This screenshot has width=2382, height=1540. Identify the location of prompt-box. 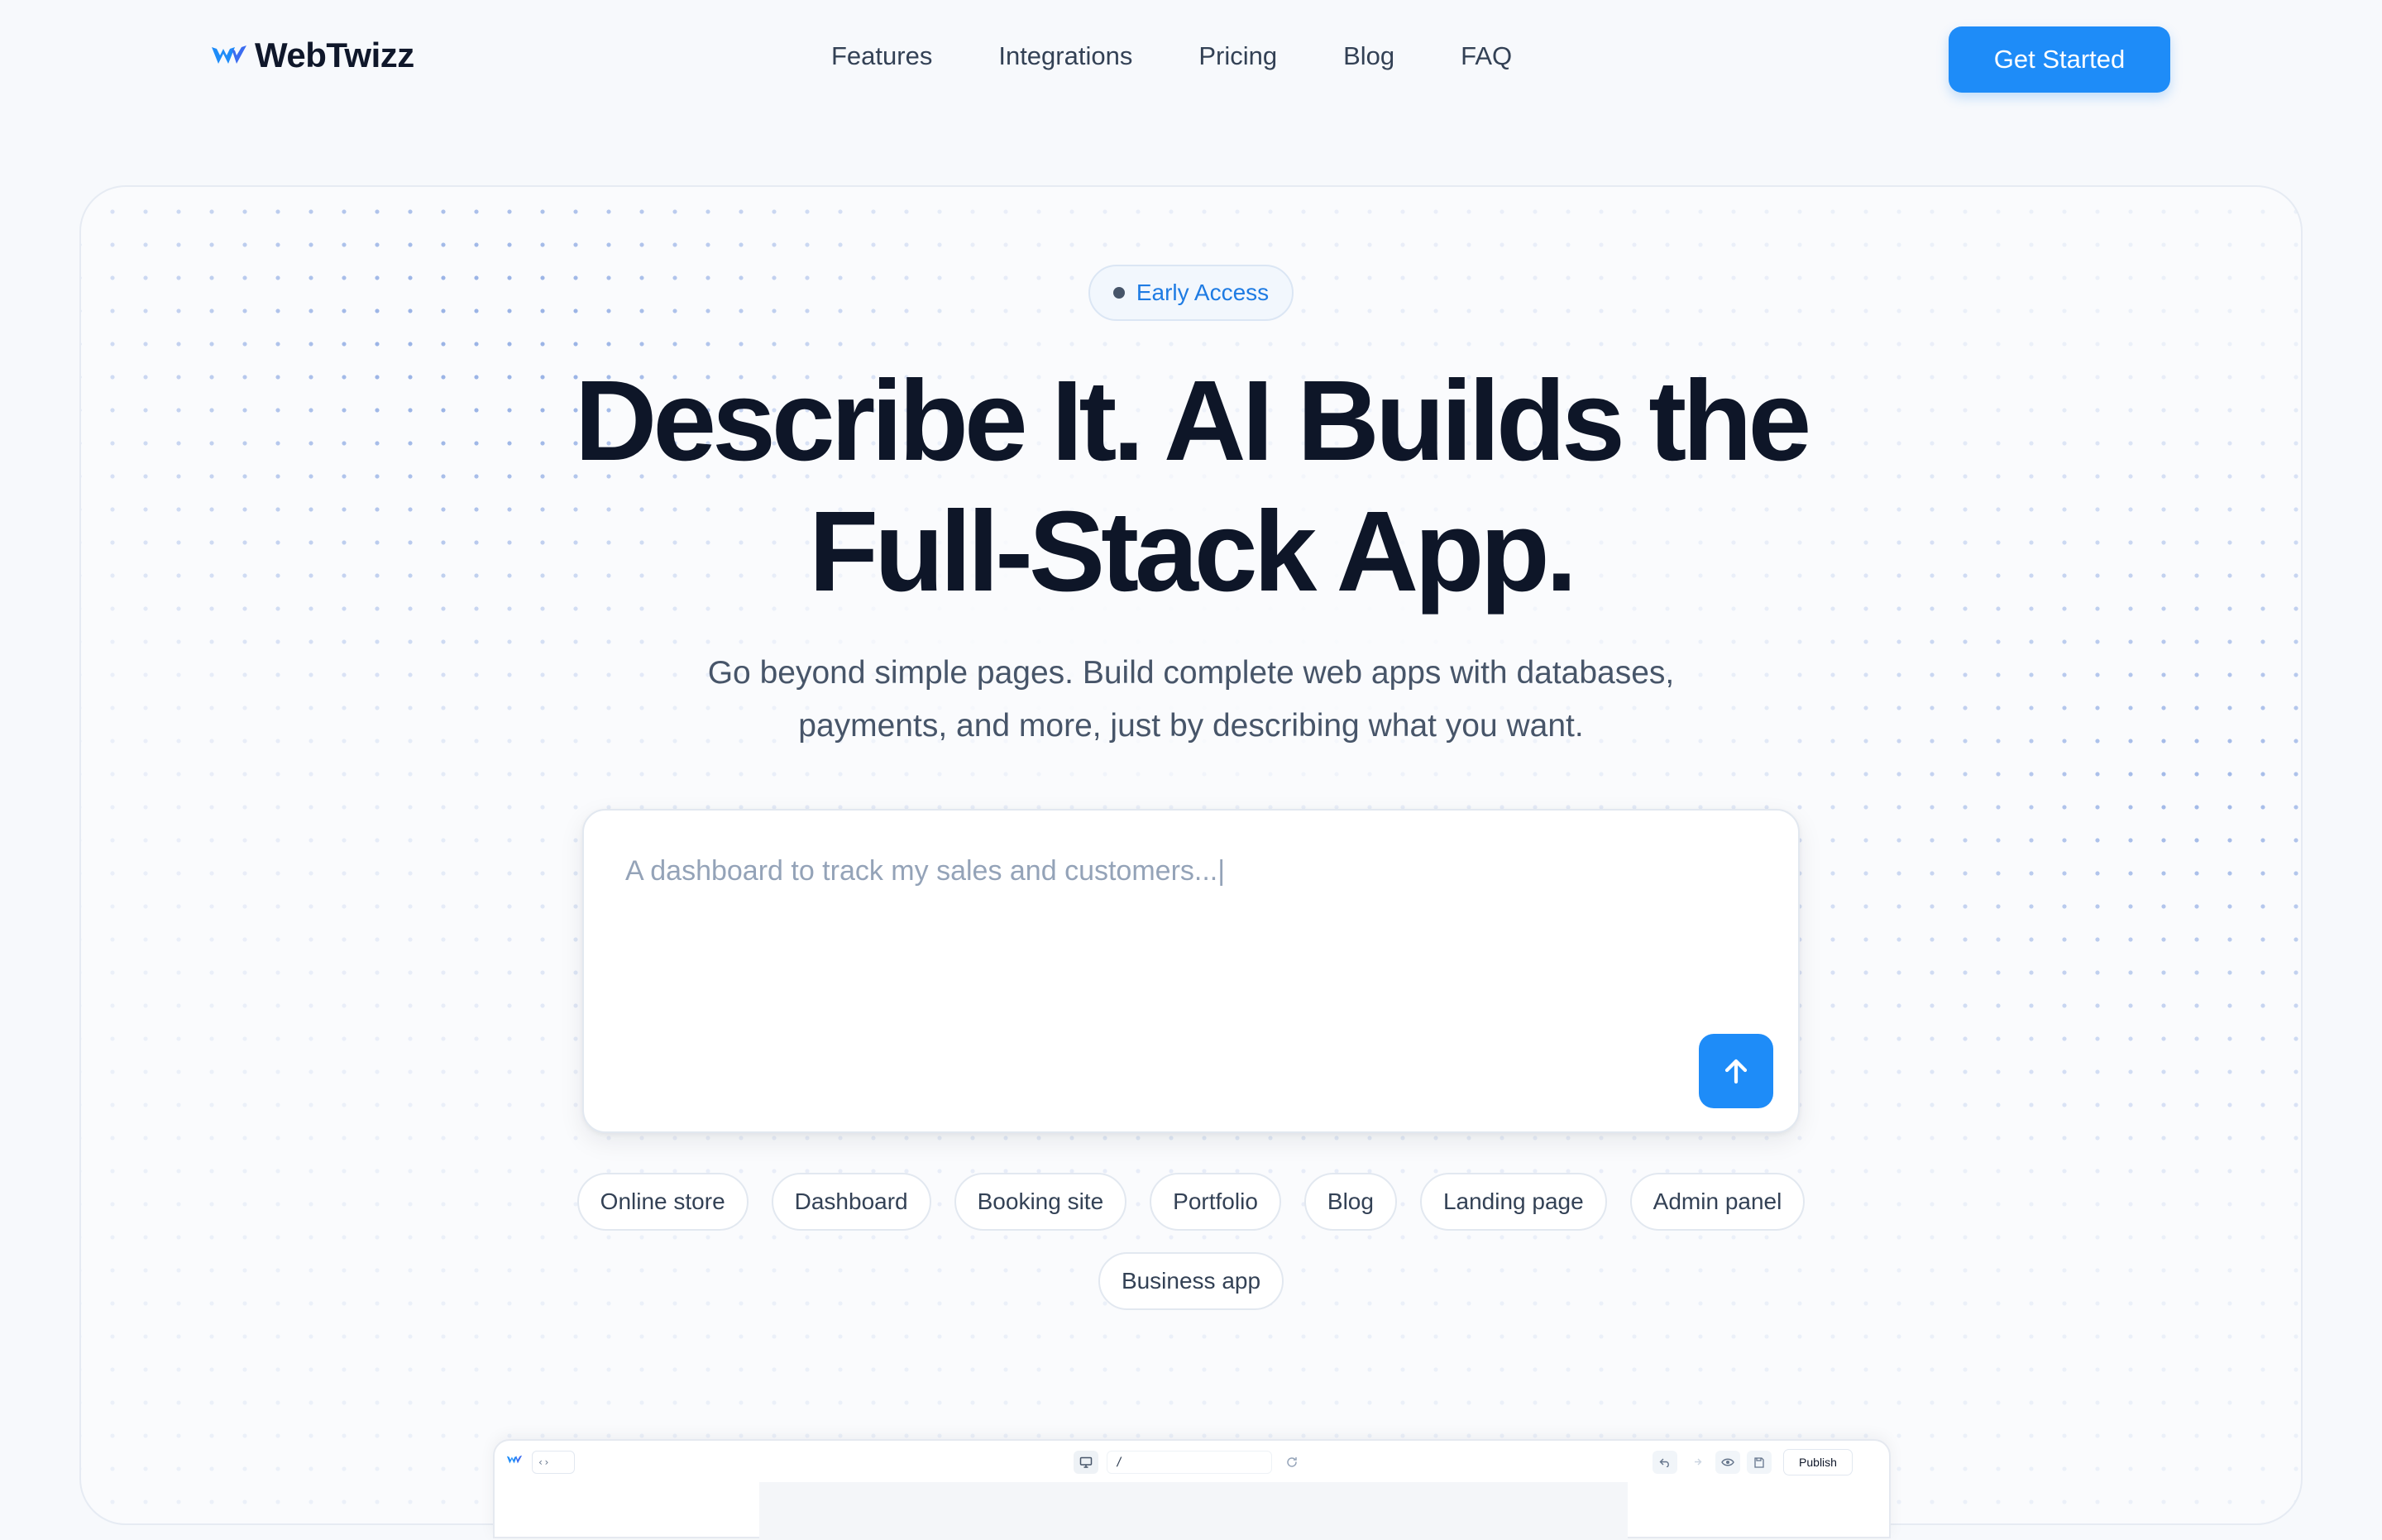
(1191, 971).